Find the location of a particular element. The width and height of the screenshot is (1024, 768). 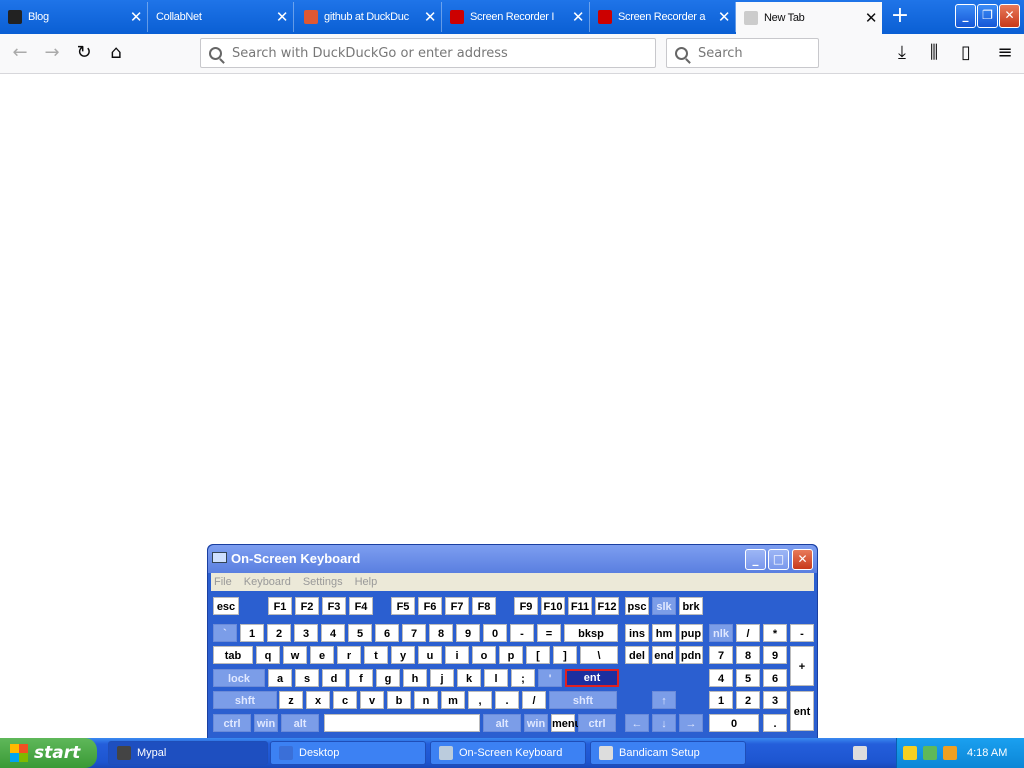

key: d is located at coordinates (334, 678).